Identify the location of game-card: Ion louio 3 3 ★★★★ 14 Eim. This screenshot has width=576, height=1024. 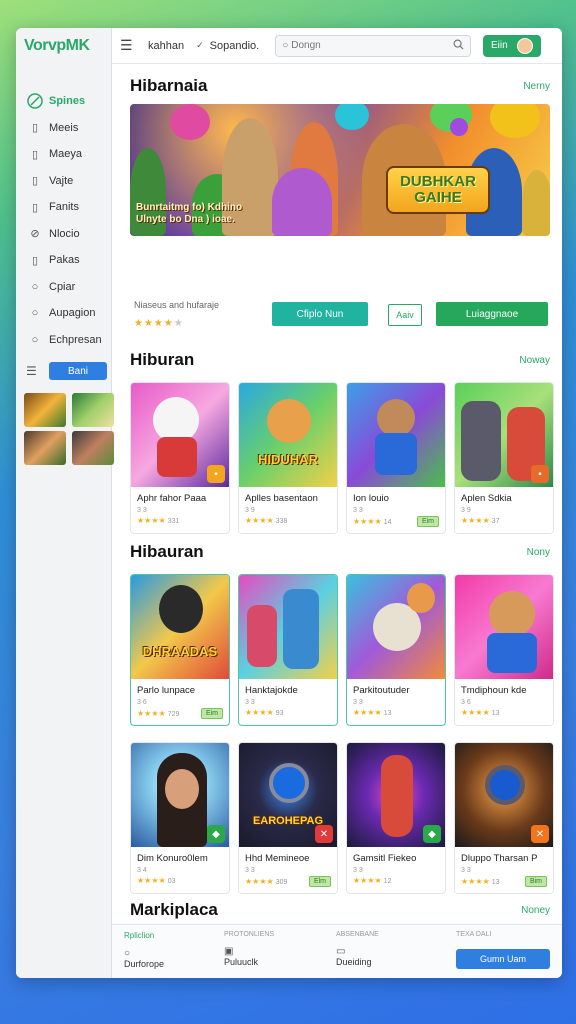
(396, 458).